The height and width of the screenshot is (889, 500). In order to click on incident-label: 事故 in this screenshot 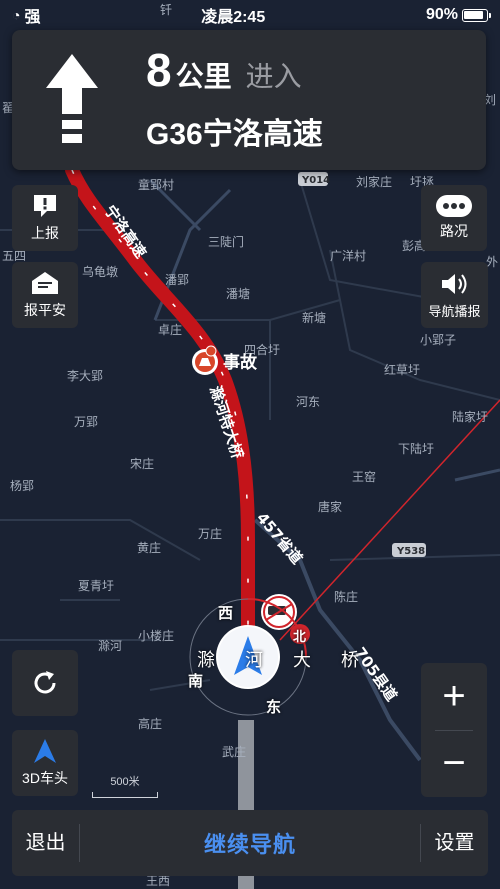, I will do `click(240, 362)`.